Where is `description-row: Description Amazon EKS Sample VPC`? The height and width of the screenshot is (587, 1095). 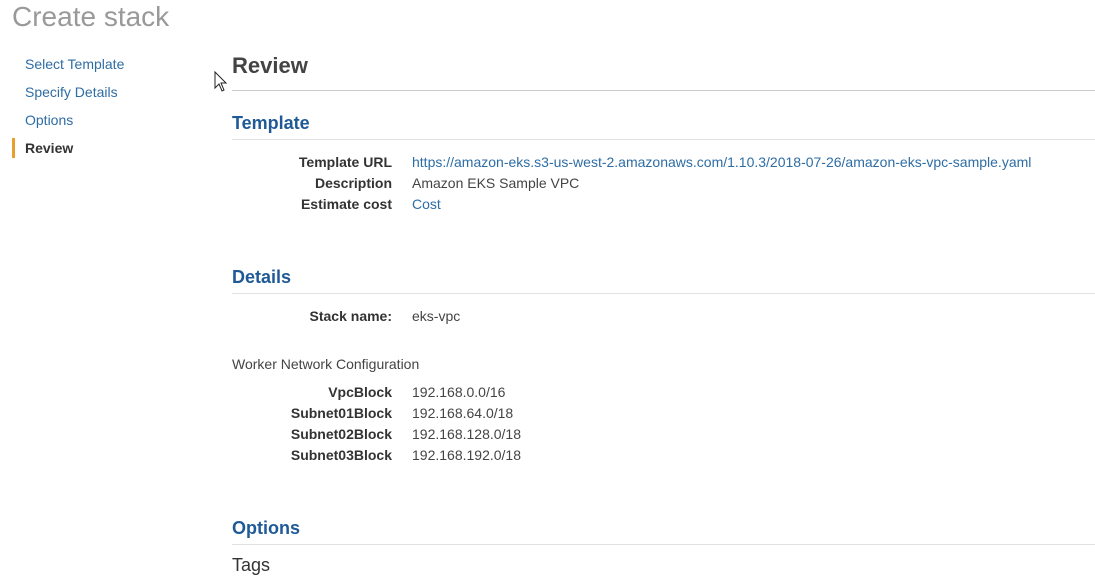 description-row: Description Amazon EKS Sample VPC is located at coordinates (663, 183).